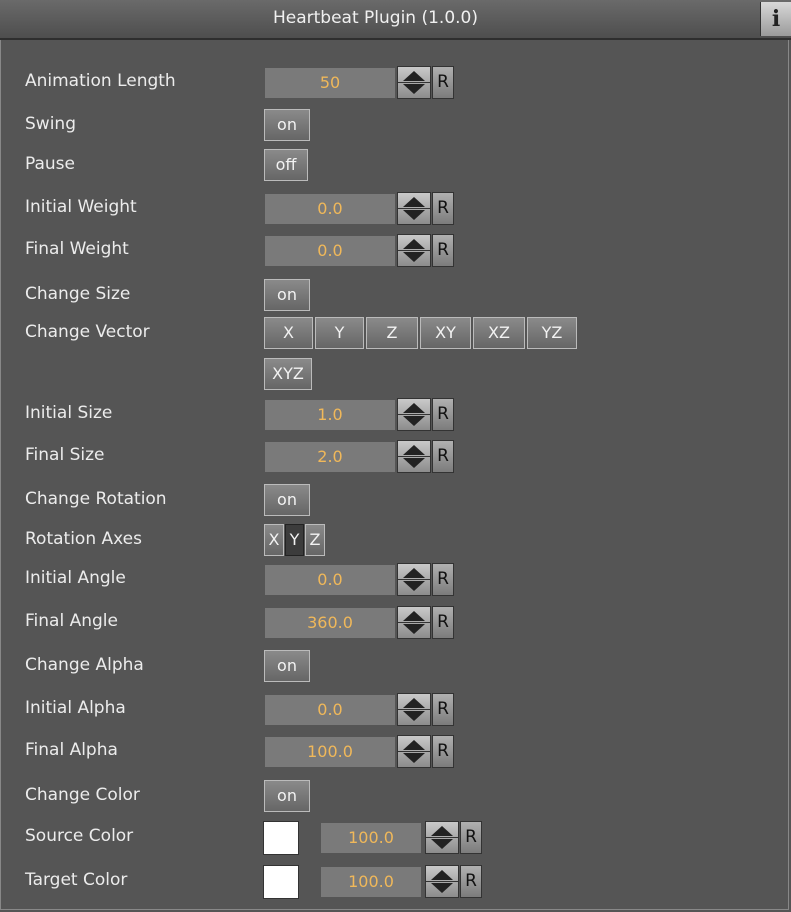 Image resolution: width=791 pixels, height=912 pixels. I want to click on row-change-vector: Change Vector X Y Z XY XZ YZ, so click(391, 333).